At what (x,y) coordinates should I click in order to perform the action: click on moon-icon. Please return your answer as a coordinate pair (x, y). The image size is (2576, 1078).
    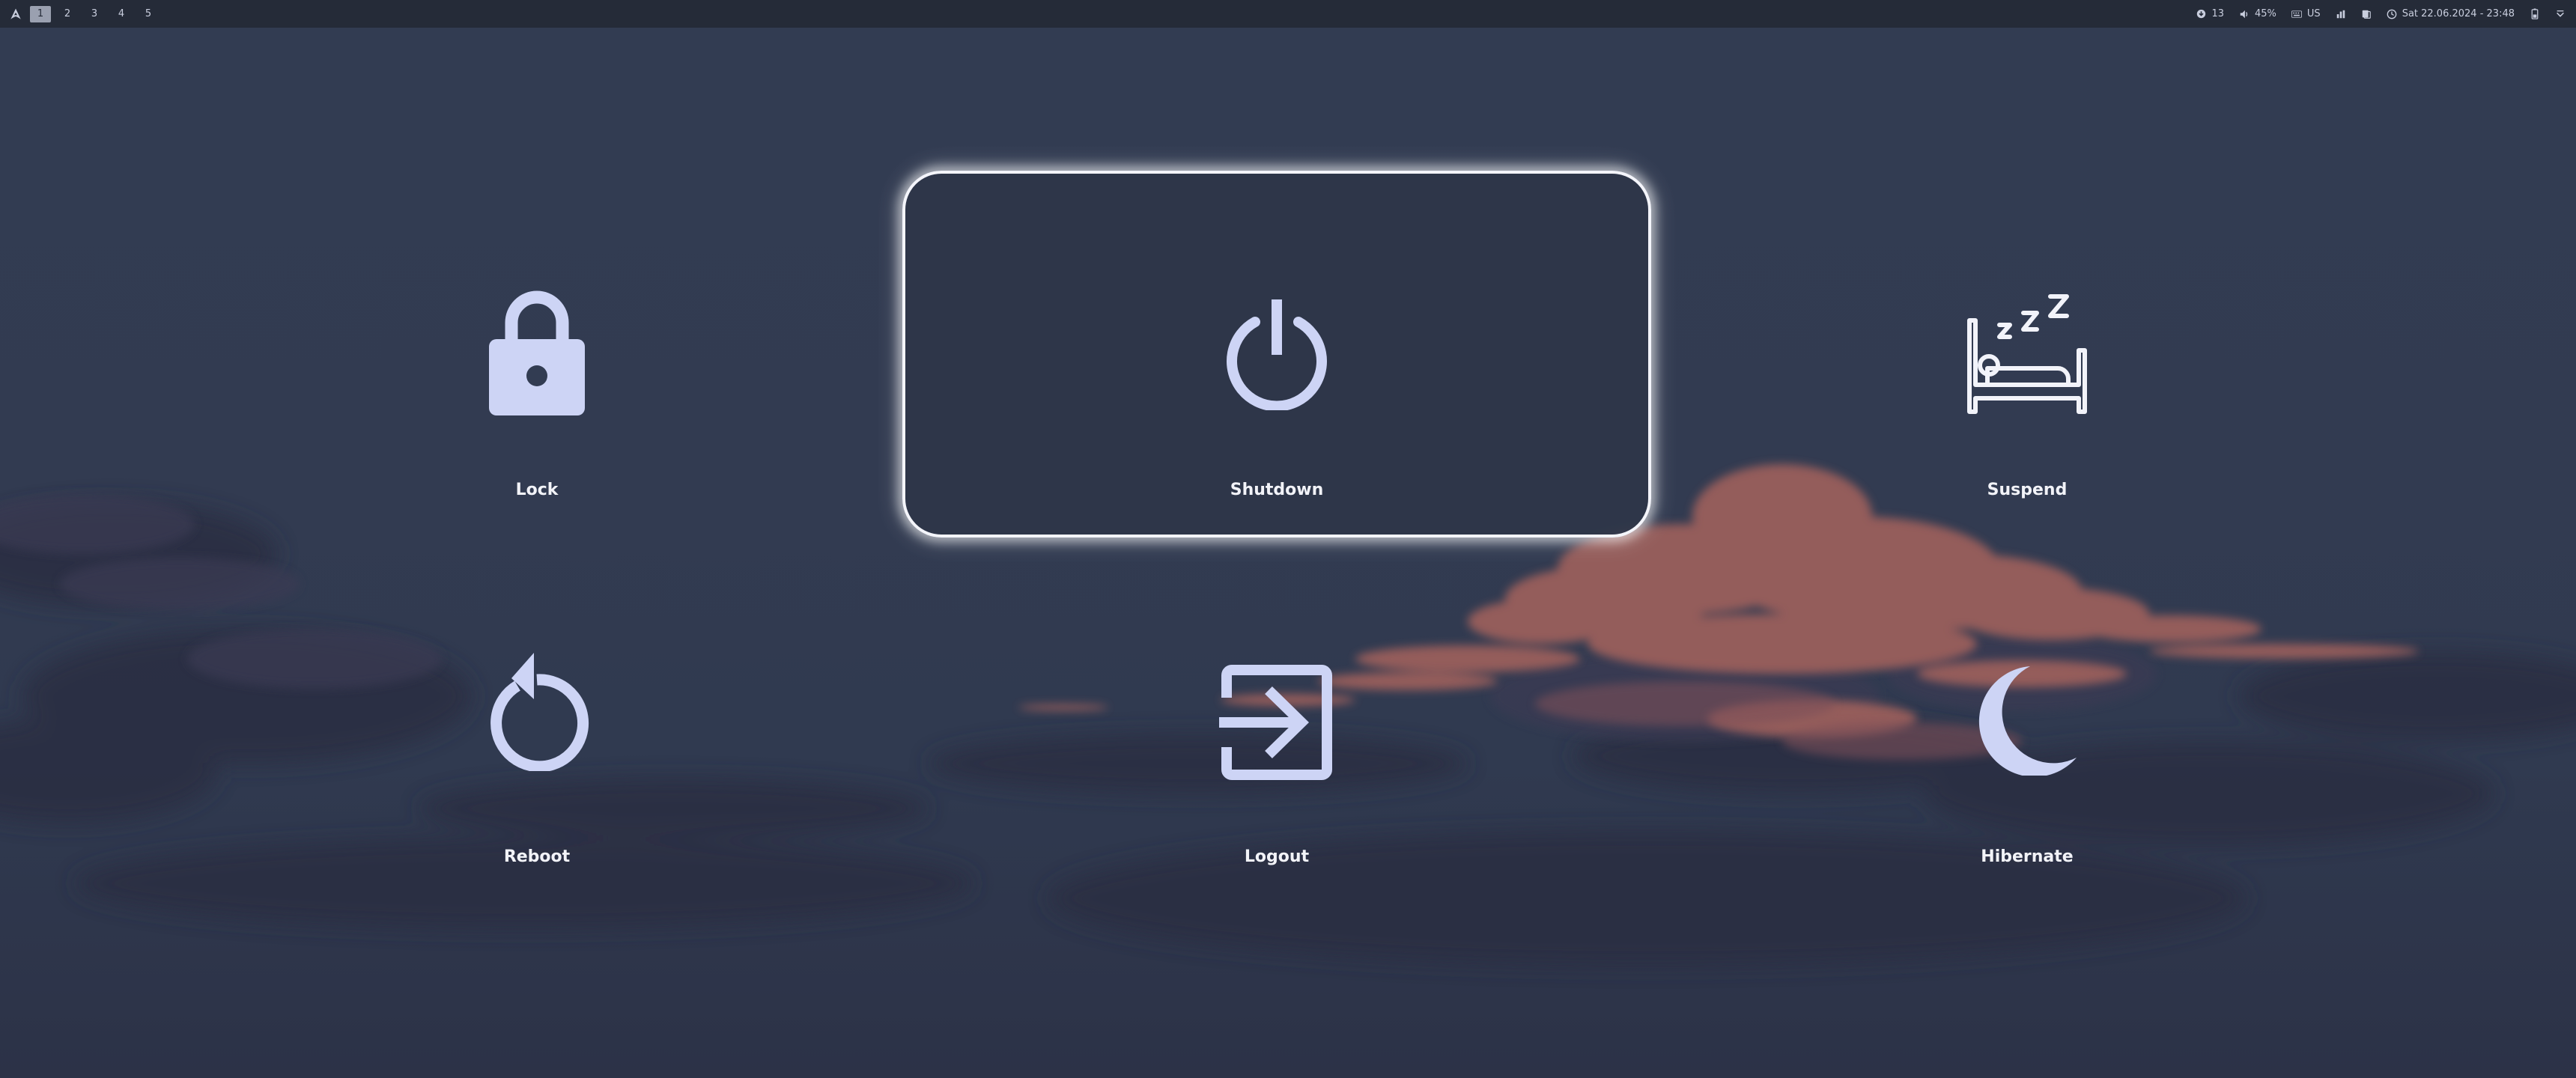
    Looking at the image, I should click on (2027, 719).